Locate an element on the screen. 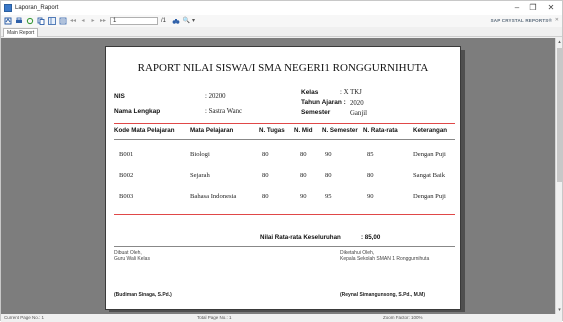 This screenshot has height=322, width=563. group-tree-icon is located at coordinates (51, 21).